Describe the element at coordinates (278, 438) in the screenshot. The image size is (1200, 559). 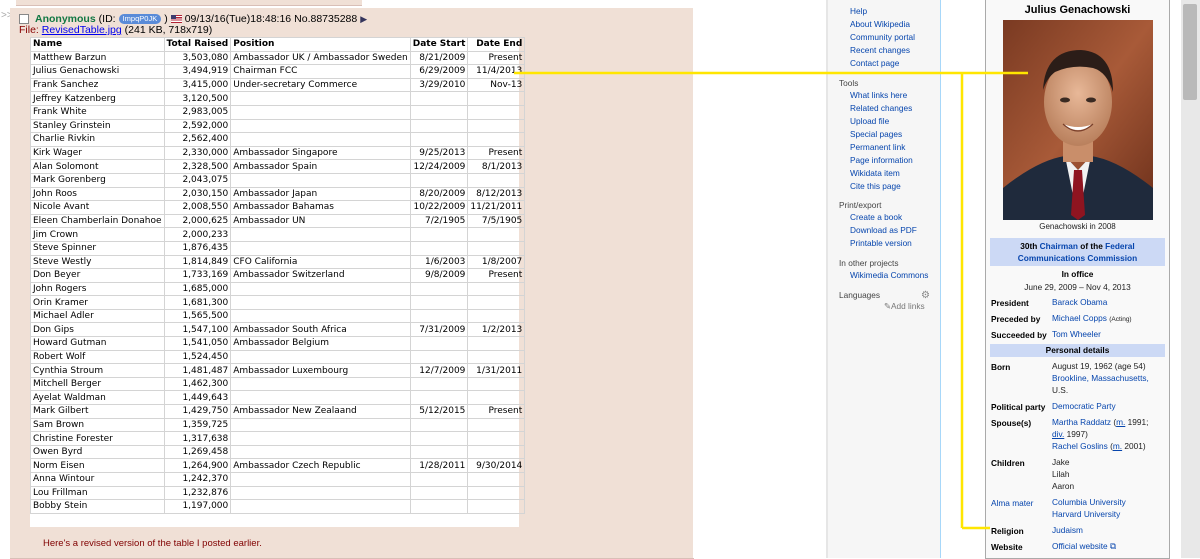
I see `table-row: Christine Forester 1,317,638` at that location.